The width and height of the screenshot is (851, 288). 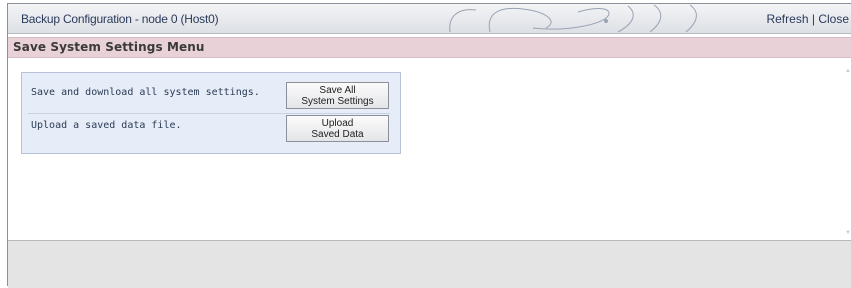 What do you see at coordinates (145, 92) in the screenshot?
I see `save-settings-description: Save and download all system settings.` at bounding box center [145, 92].